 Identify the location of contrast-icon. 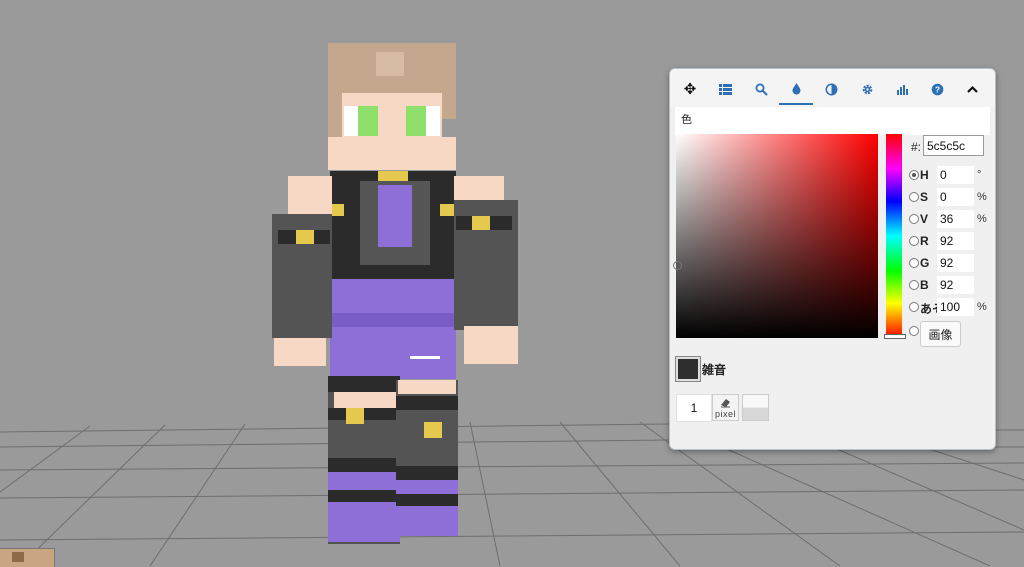
(831, 89).